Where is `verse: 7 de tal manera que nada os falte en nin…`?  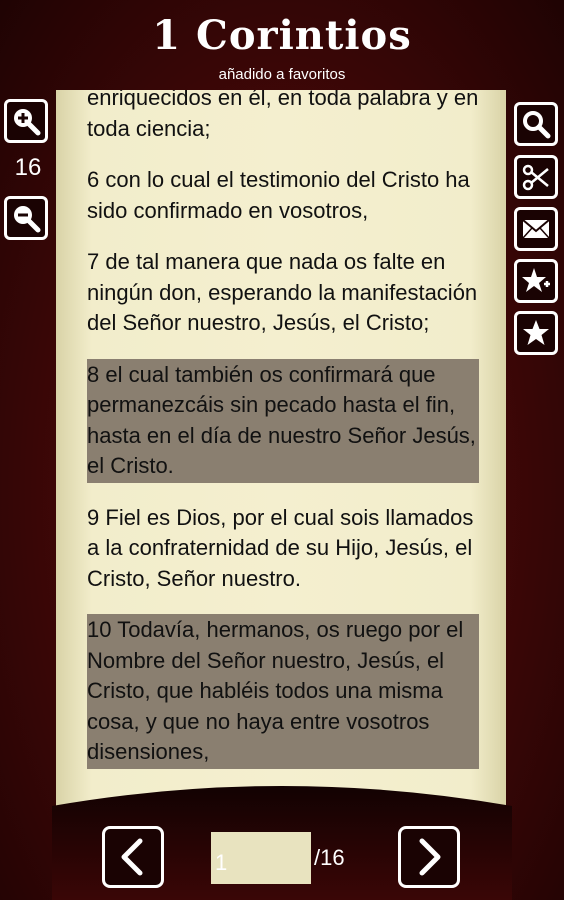 verse: 7 de tal manera que nada os falte en nin… is located at coordinates (283, 293).